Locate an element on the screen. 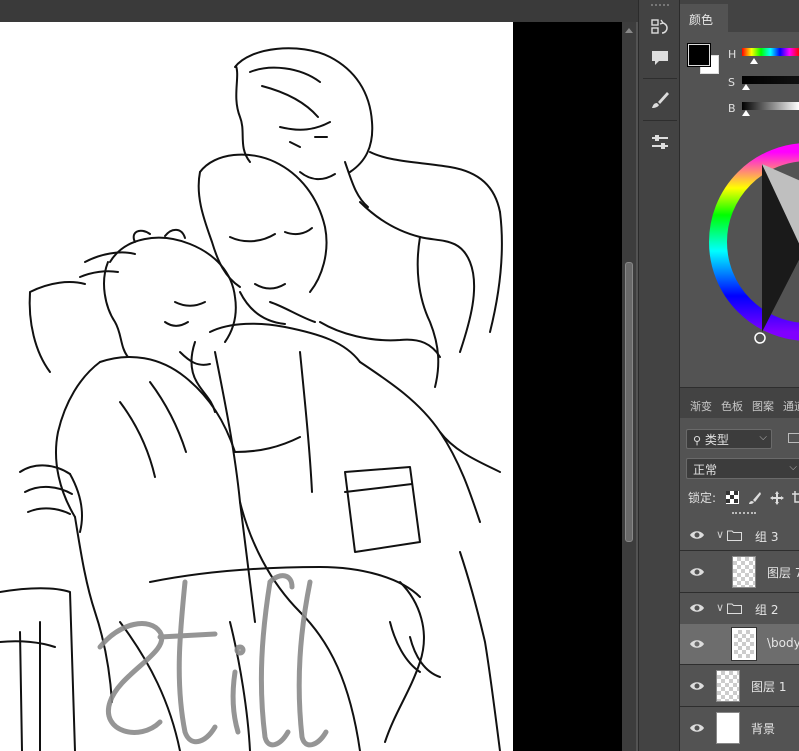 The image size is (799, 751). comment-icon is located at coordinates (660, 58).